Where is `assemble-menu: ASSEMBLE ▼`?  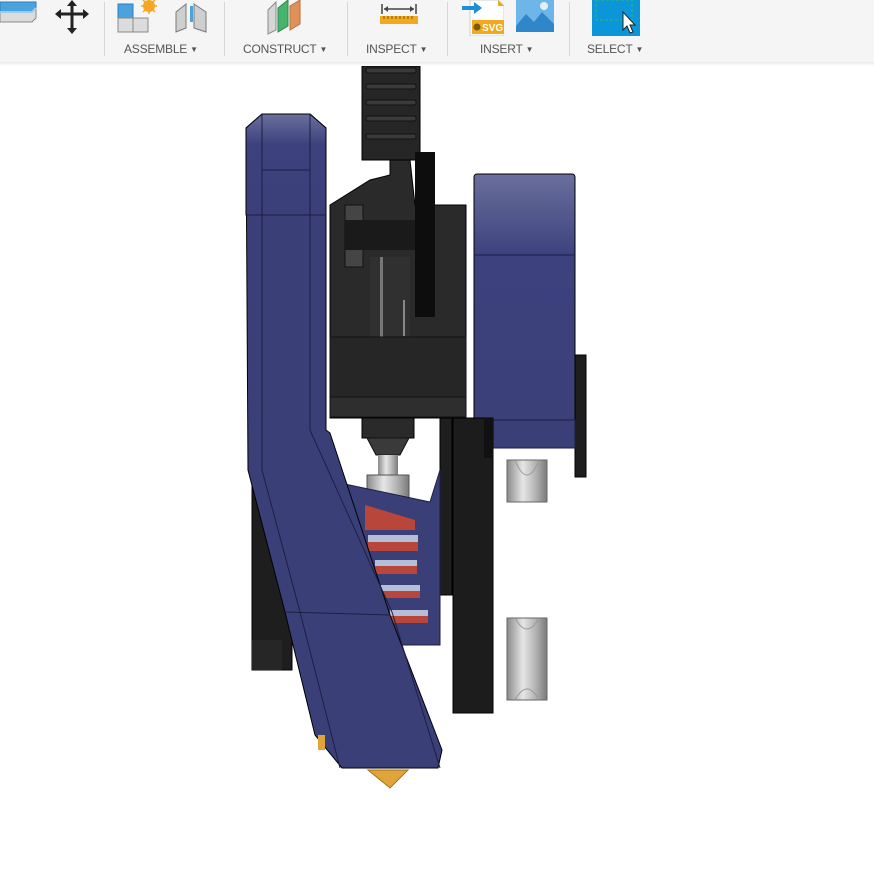 assemble-menu: ASSEMBLE ▼ is located at coordinates (161, 49).